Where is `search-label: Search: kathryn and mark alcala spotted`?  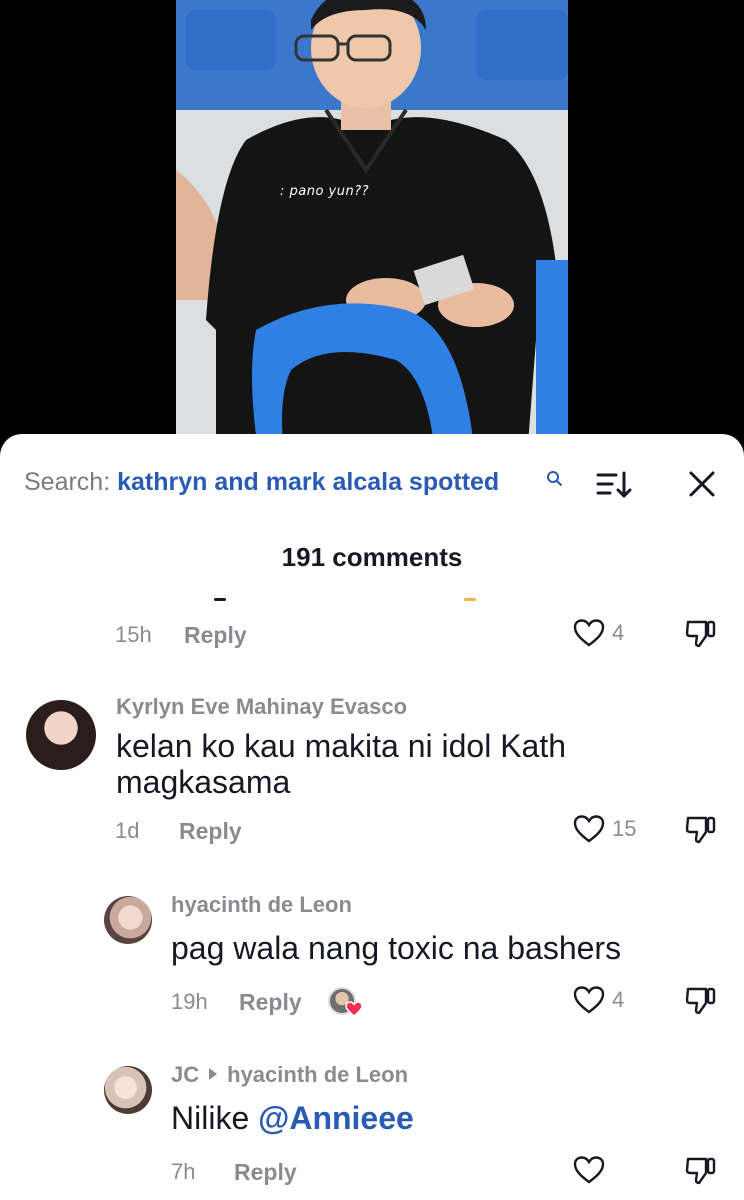
search-label: Search: kathryn and mark alcala spotted is located at coordinates (261, 482).